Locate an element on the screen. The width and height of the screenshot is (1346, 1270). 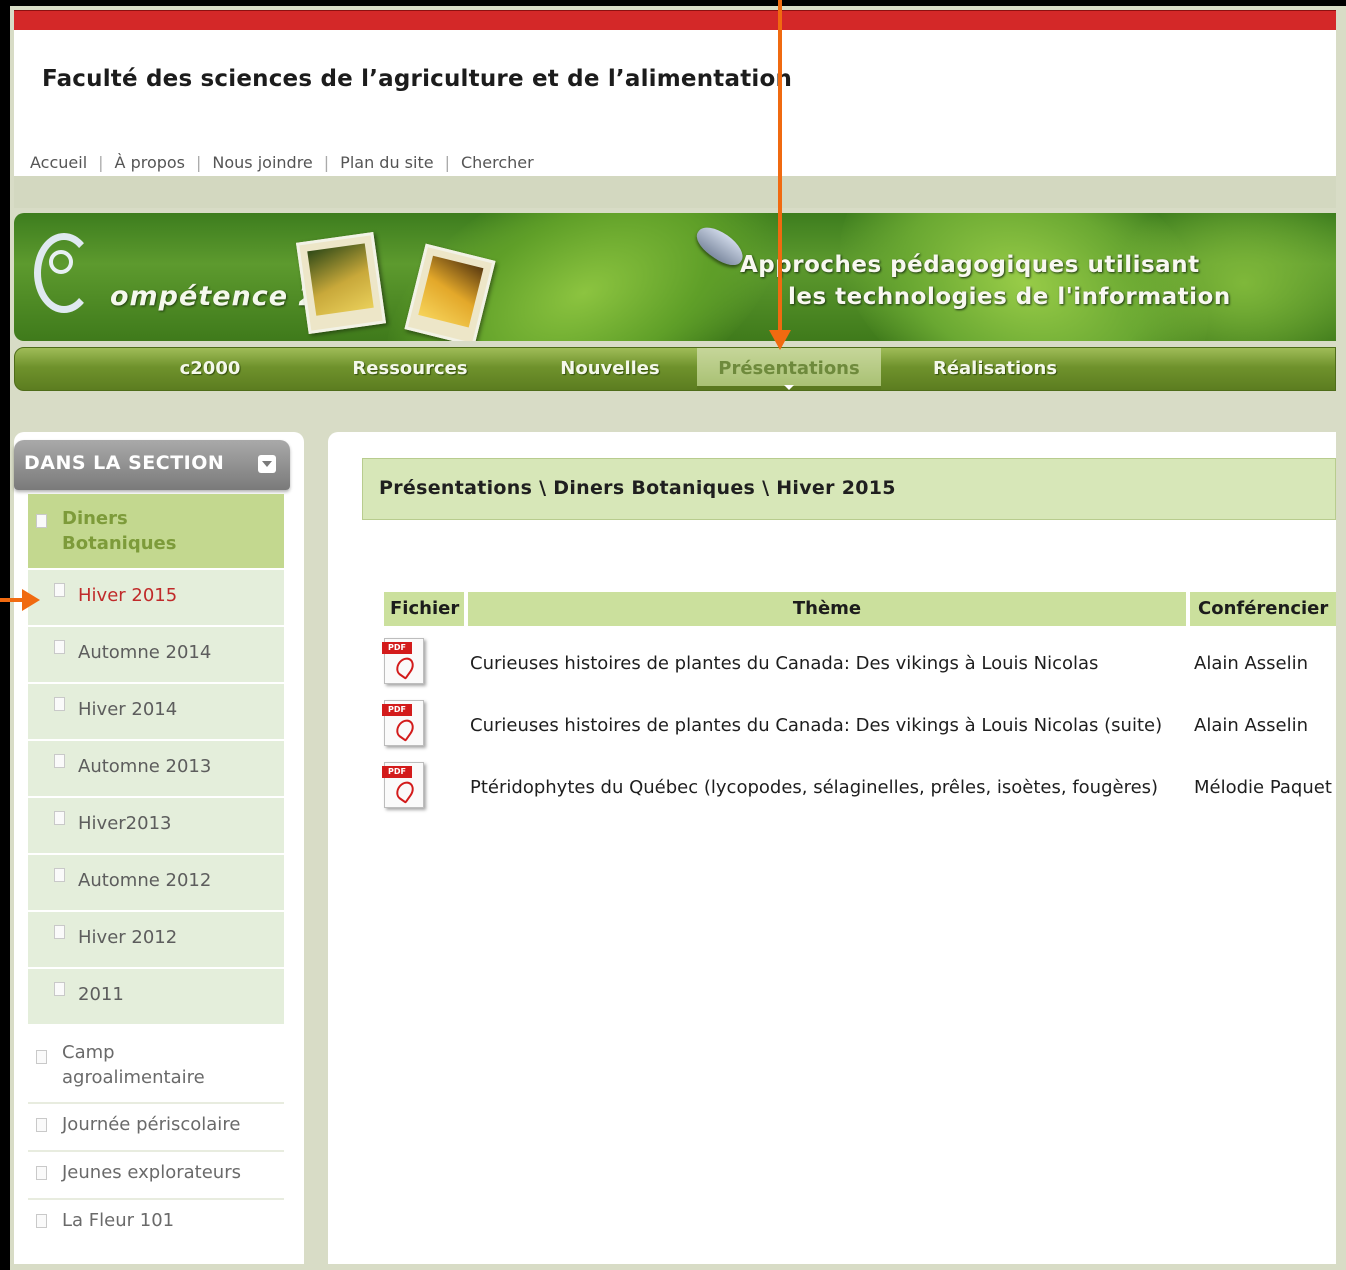
corn-photo is located at coordinates (341, 283).